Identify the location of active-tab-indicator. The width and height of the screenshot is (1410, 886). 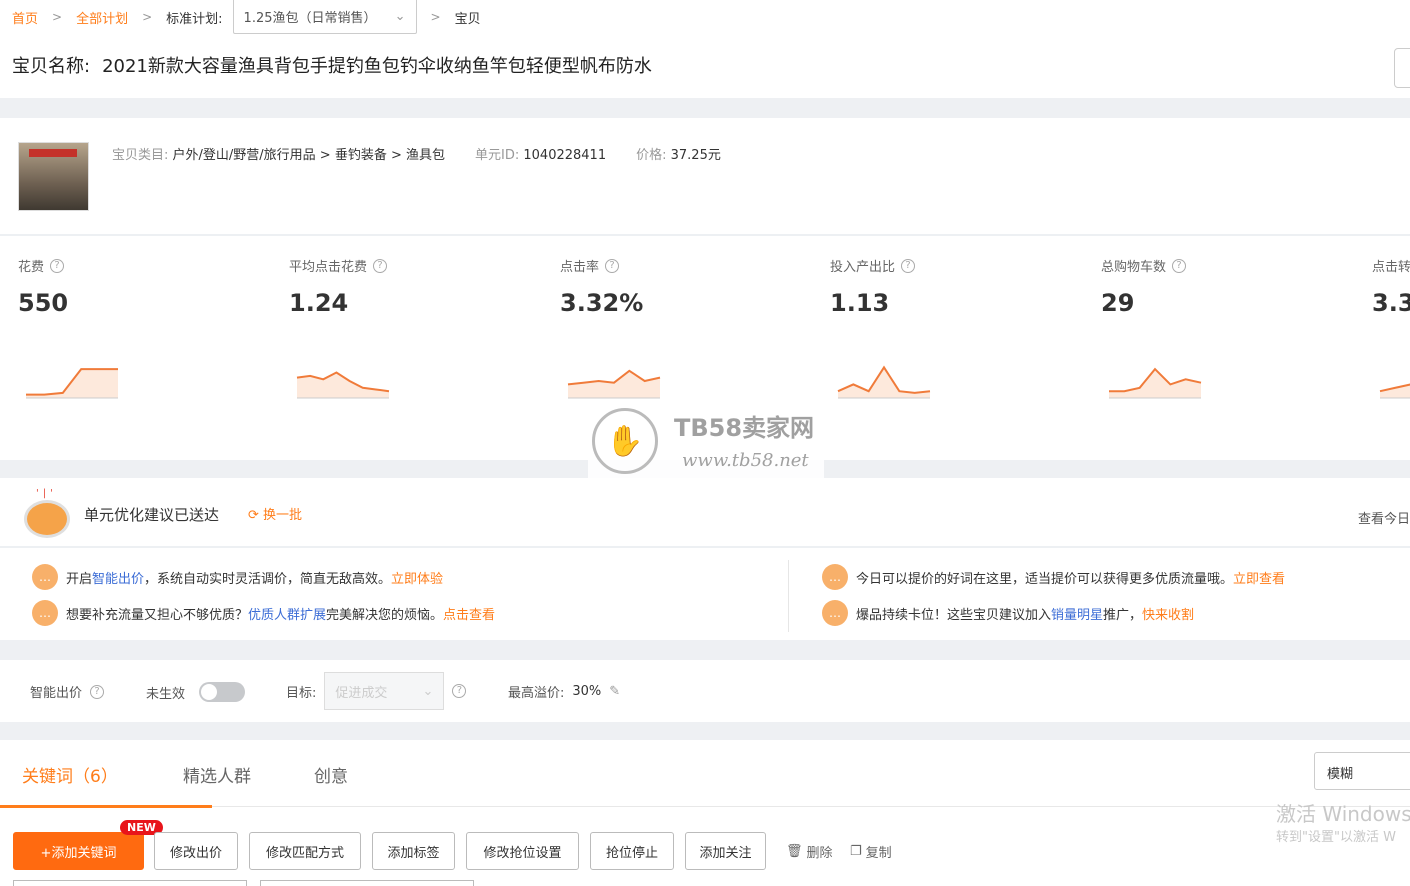
(106, 806).